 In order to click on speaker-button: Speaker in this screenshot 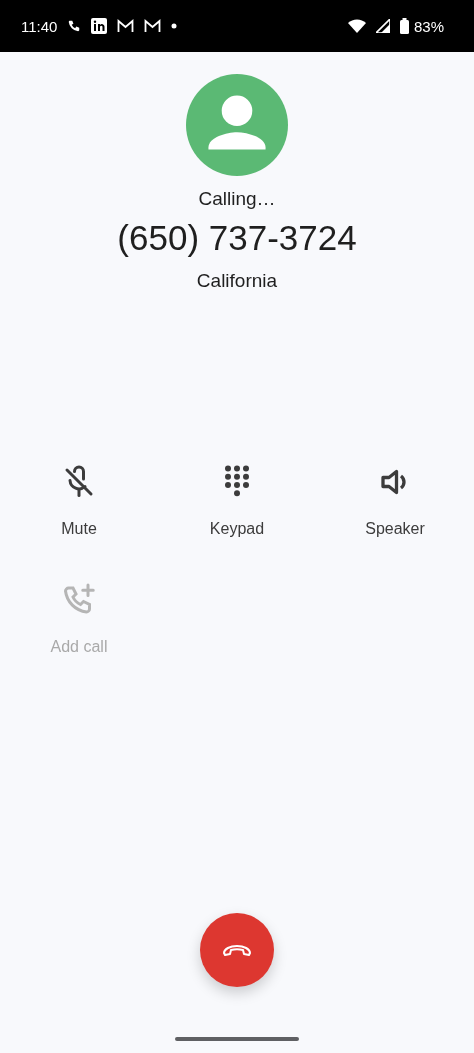, I will do `click(395, 501)`.